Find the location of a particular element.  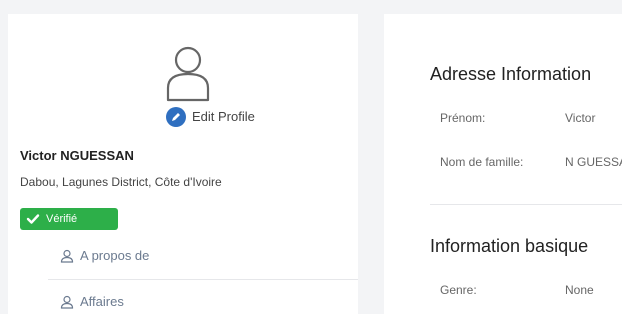

verified-badge: Vérifié is located at coordinates (69, 219).